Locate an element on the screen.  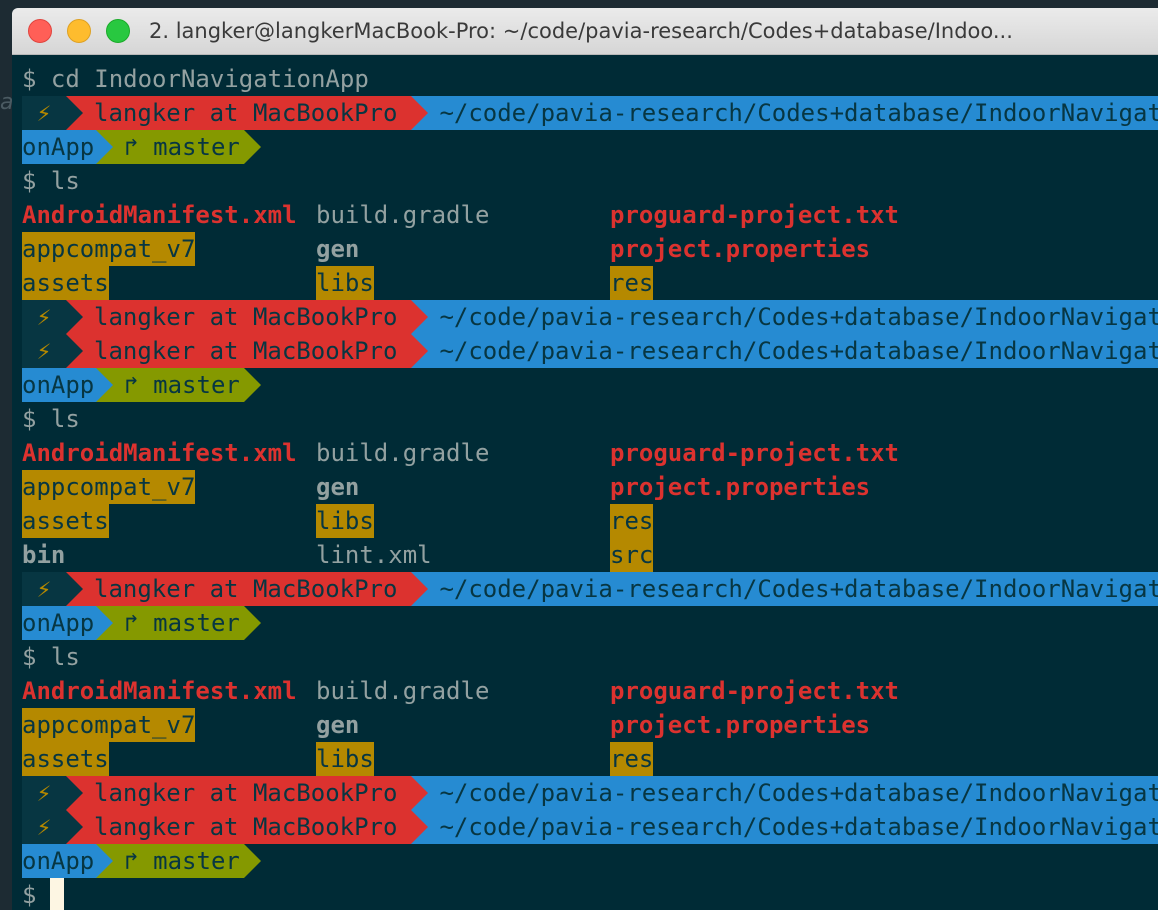
text-cursor is located at coordinates (57, 894).